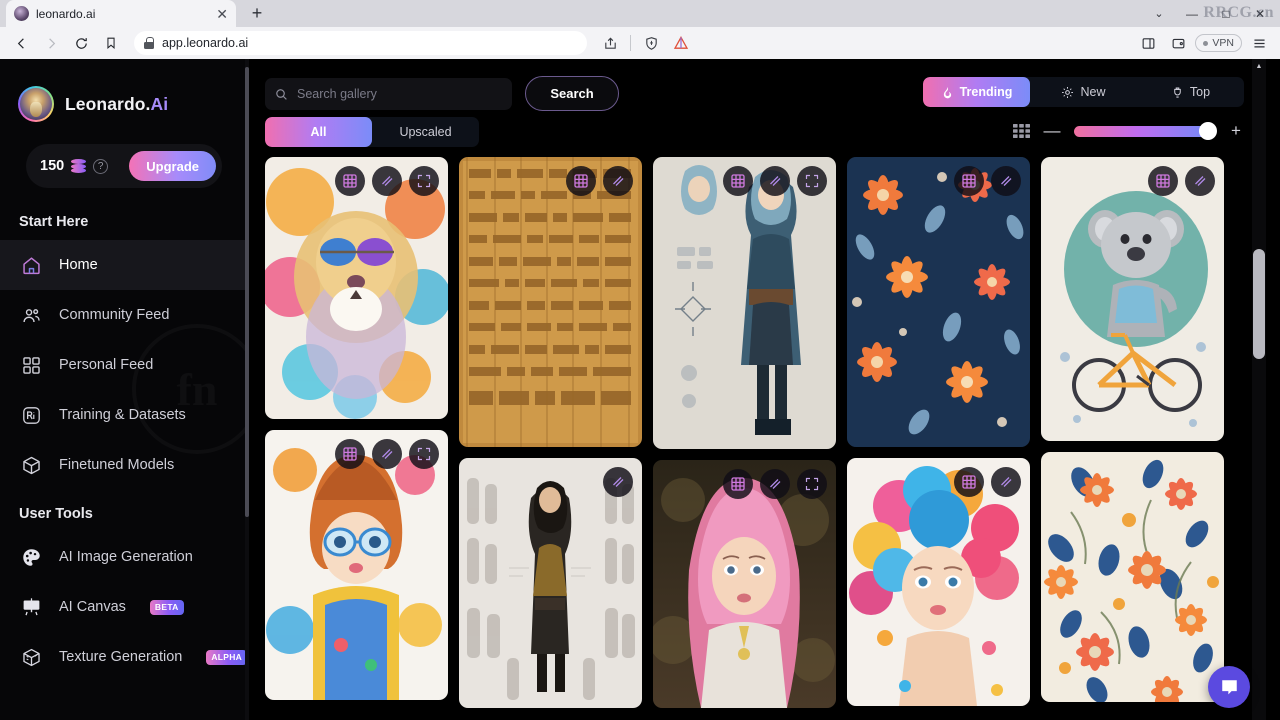 The image size is (1280, 720). Describe the element at coordinates (1159, 14) in the screenshot. I see `chevron-down-icon: ⌄` at that location.